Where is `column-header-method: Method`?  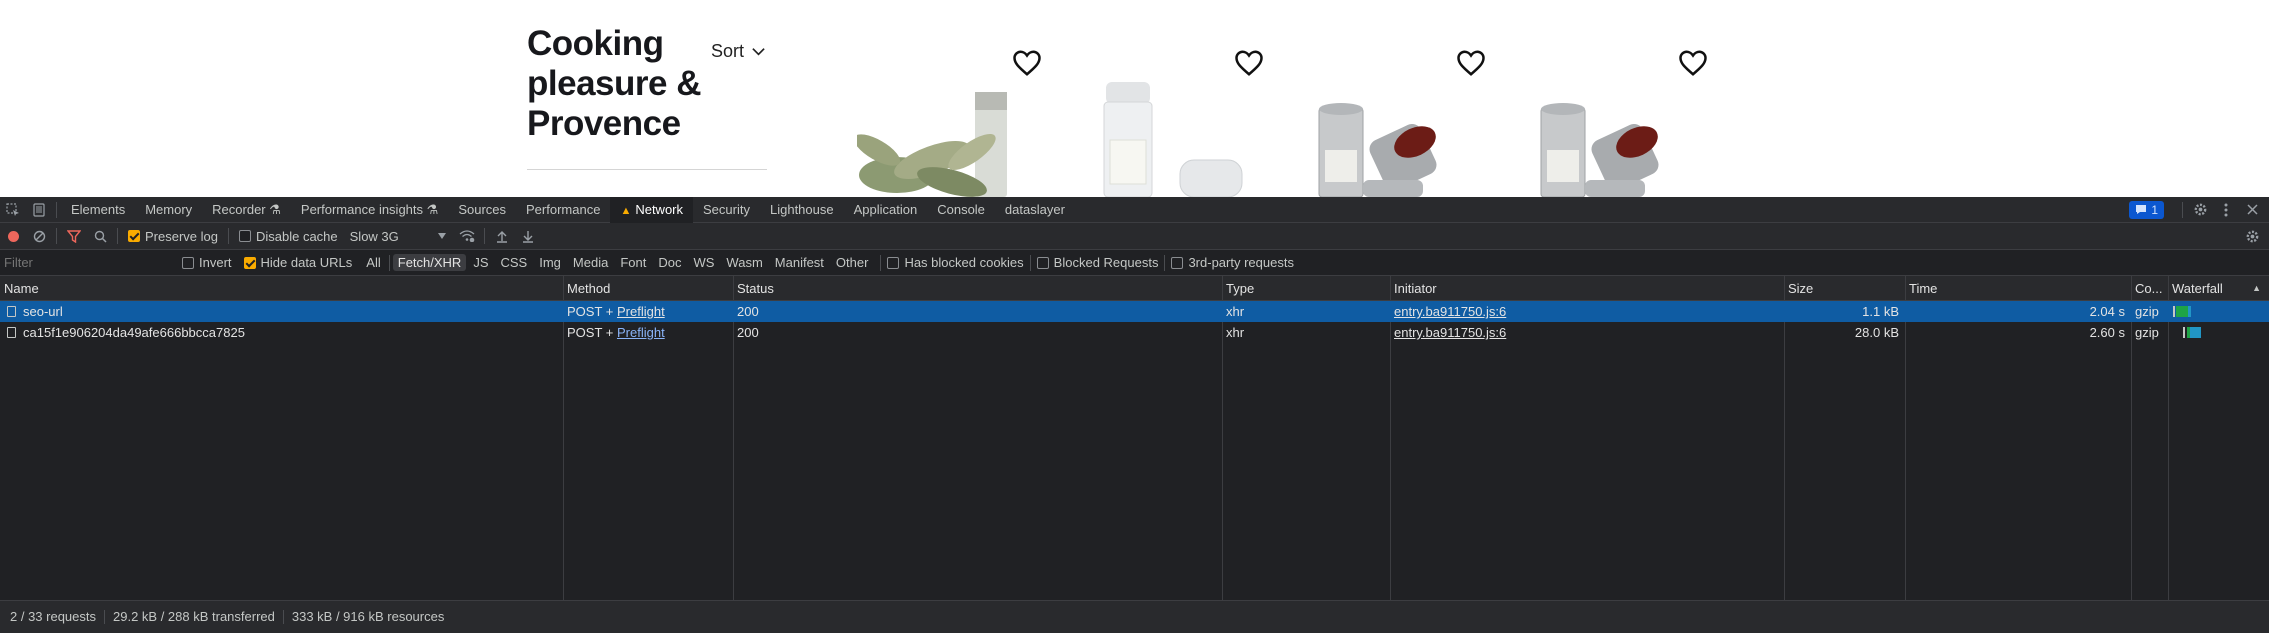 column-header-method: Method is located at coordinates (648, 288).